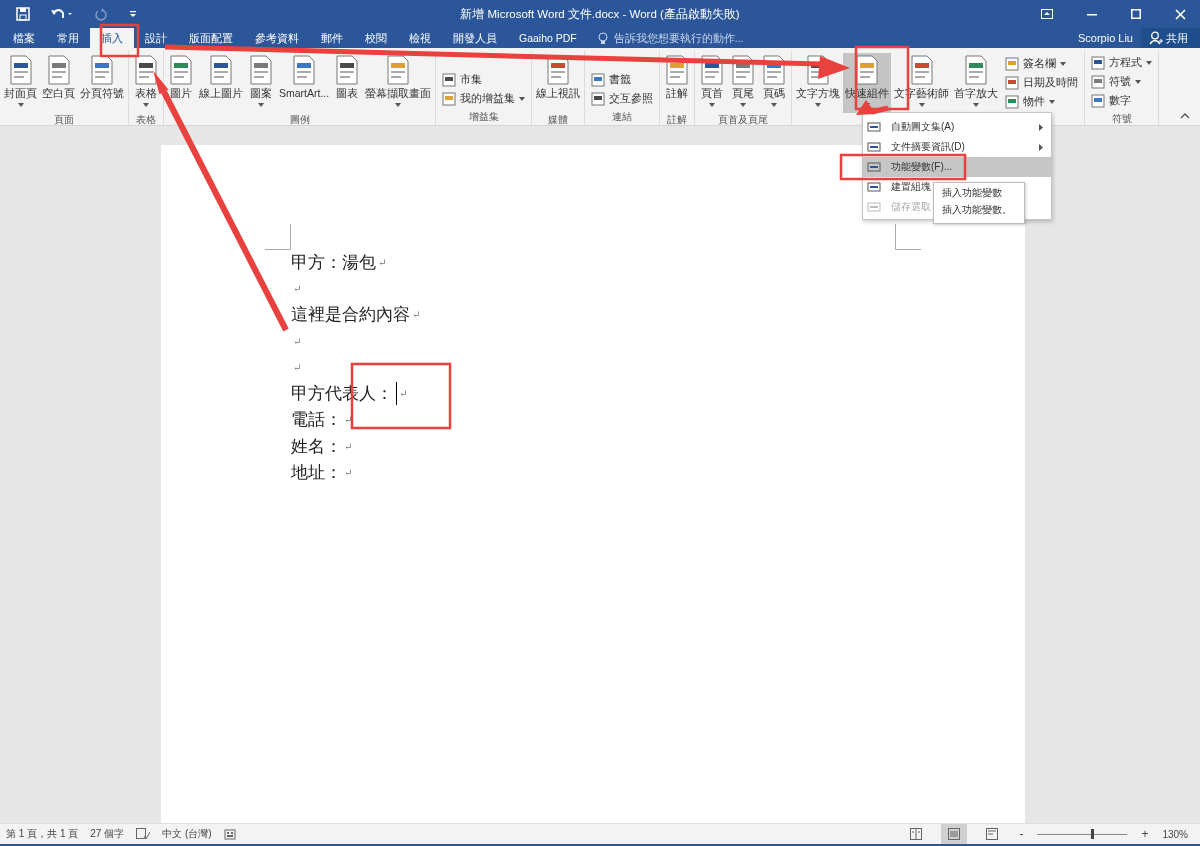 This screenshot has width=1200, height=846. Describe the element at coordinates (600, 14) in the screenshot. I see `window-title: 新增 Microsoft Word 文件.docx - Word (產品啟動失敗)` at that location.